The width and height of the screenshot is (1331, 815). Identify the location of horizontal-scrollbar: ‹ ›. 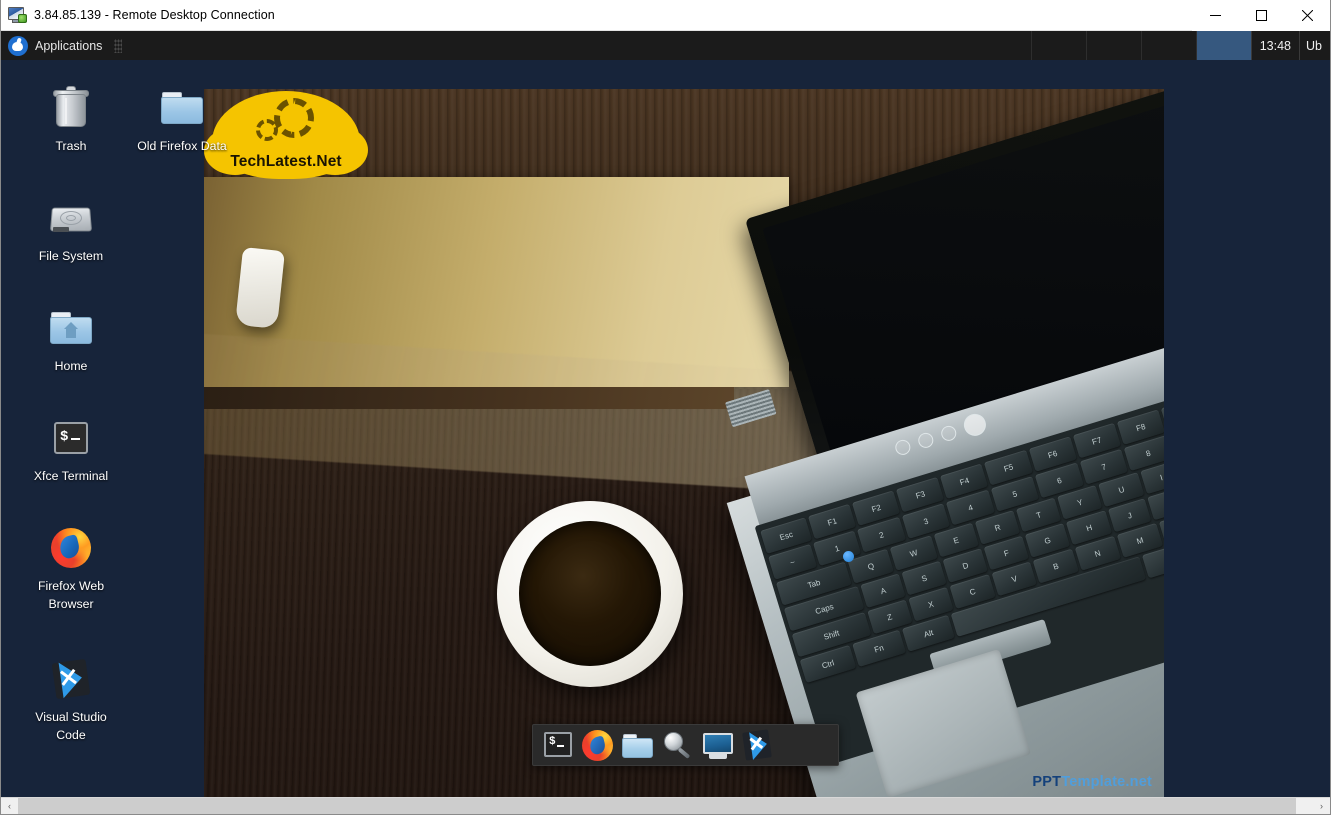
(665, 805).